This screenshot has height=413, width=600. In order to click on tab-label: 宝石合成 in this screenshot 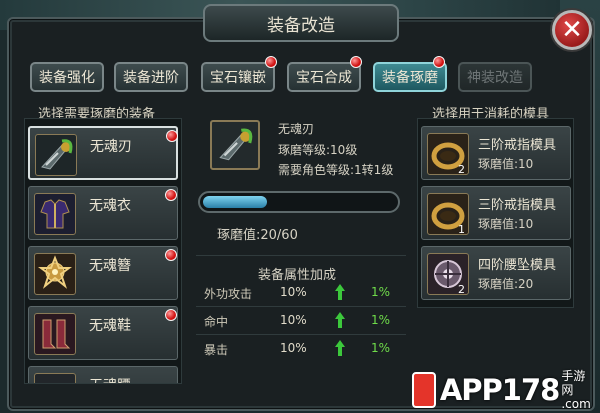, I will do `click(324, 78)`.